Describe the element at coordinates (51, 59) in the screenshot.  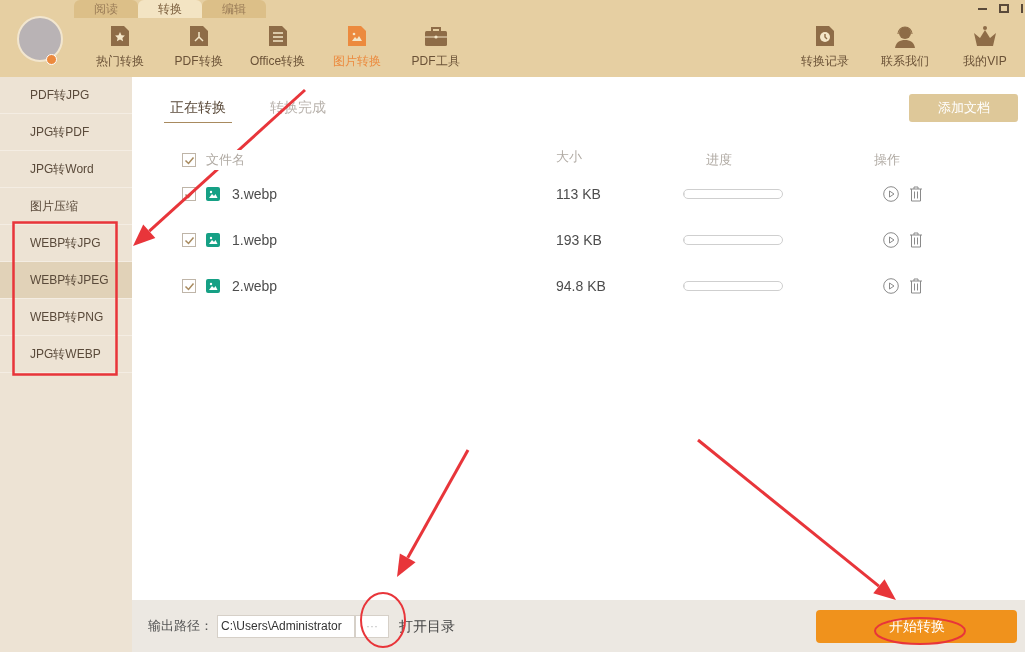
I see `vip-badge-icon` at that location.